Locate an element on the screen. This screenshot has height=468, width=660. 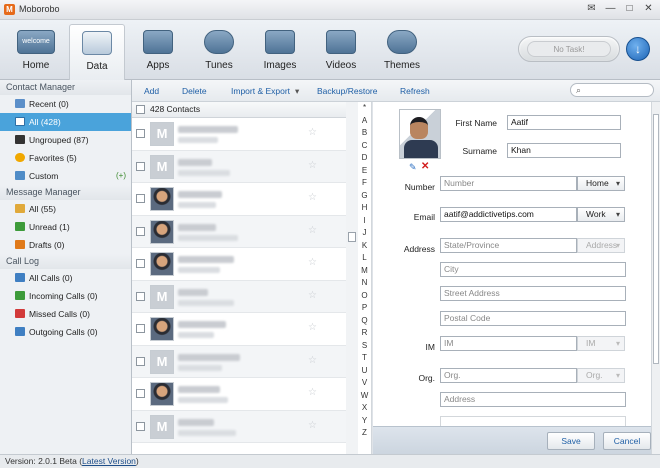
alphabet-letter: * is located at coordinates (364, 108).